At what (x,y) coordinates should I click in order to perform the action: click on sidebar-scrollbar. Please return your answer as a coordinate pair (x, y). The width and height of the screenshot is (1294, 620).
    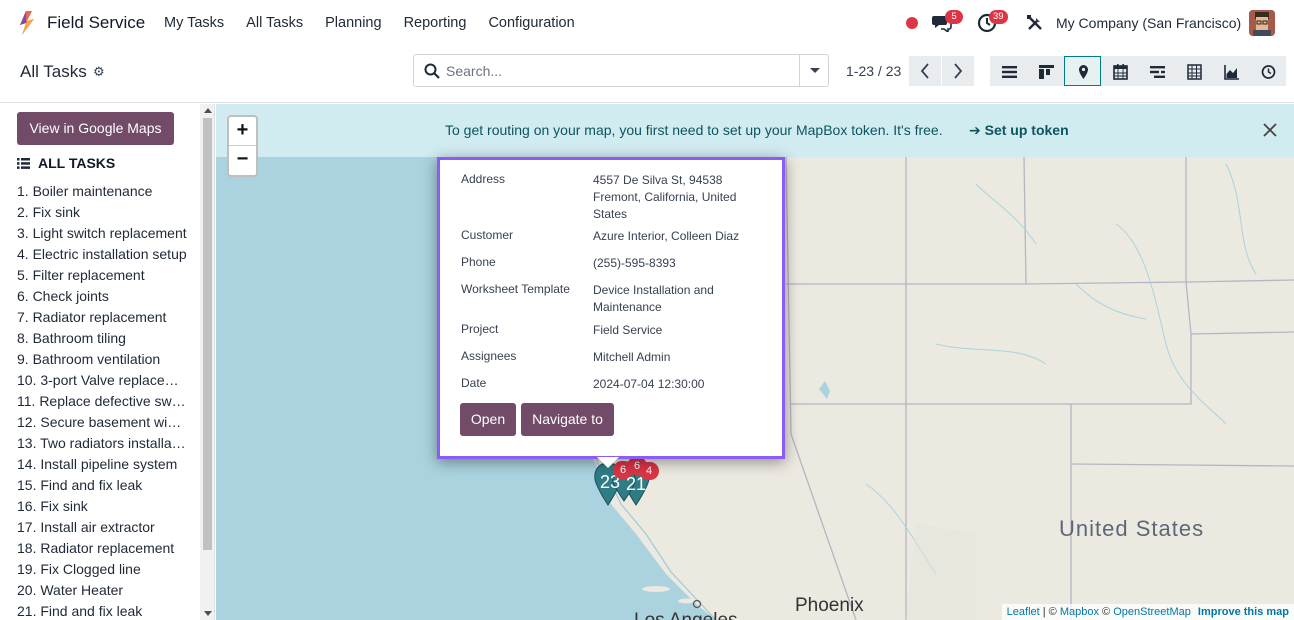
    Looking at the image, I should click on (207, 362).